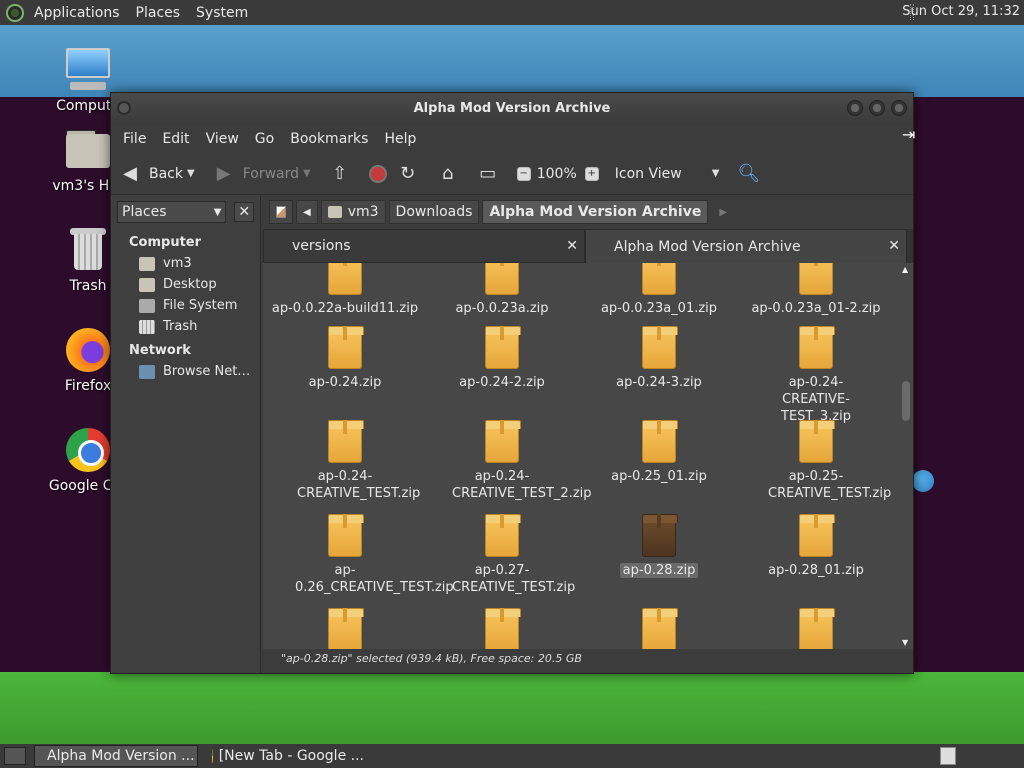  Describe the element at coordinates (502, 308) in the screenshot. I see `file-label: ap-0.0.23a.zip` at that location.